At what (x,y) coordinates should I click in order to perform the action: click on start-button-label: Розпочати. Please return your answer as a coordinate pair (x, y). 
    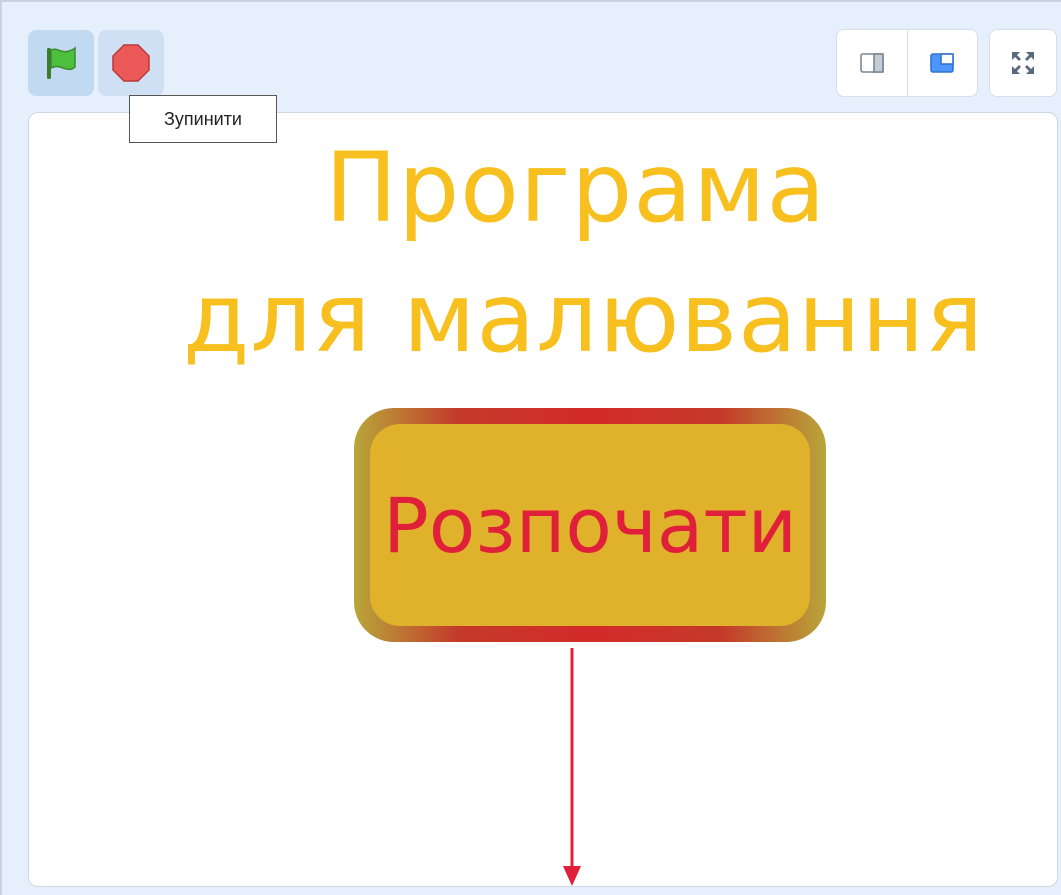
    Looking at the image, I should click on (590, 525).